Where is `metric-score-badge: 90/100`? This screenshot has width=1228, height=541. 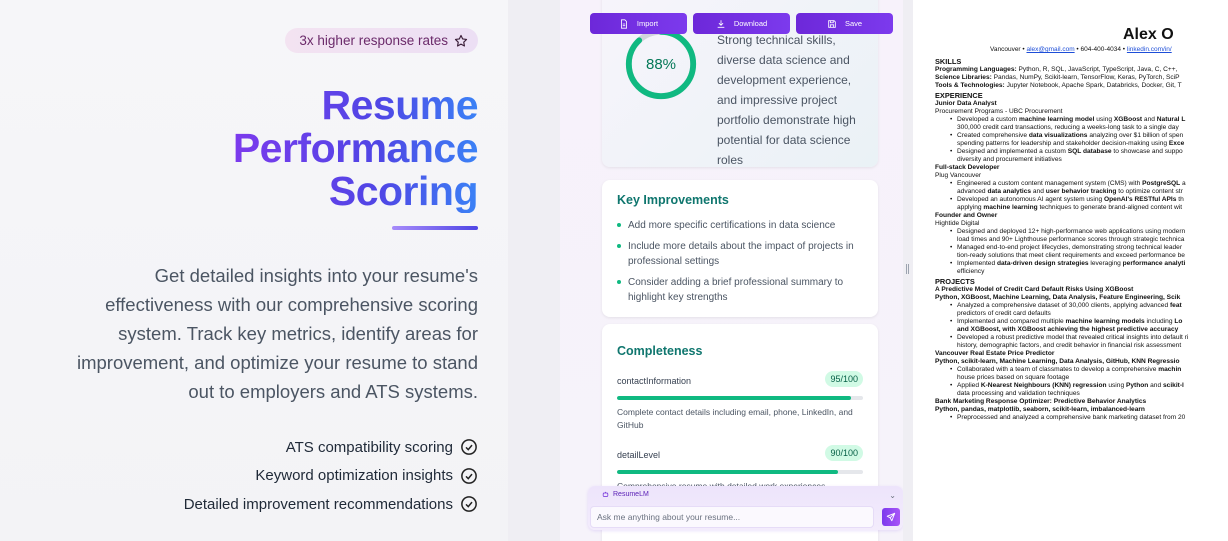 metric-score-badge: 90/100 is located at coordinates (844, 453).